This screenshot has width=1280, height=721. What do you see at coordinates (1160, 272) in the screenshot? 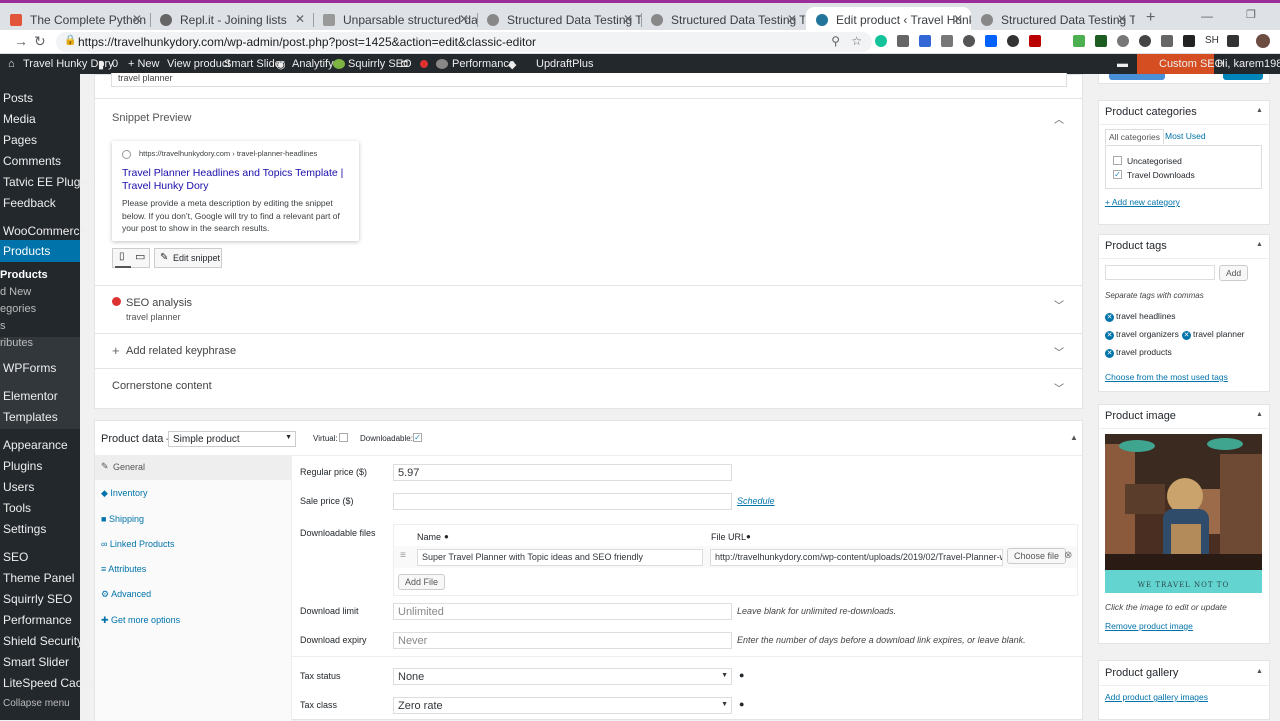
I see `tag-input` at bounding box center [1160, 272].